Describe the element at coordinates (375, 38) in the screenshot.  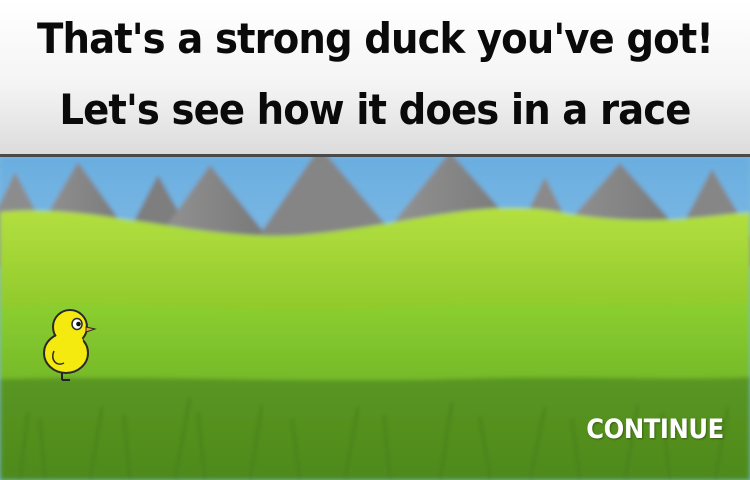
I see `banner-line-1: That's a strong duck you've got!` at that location.